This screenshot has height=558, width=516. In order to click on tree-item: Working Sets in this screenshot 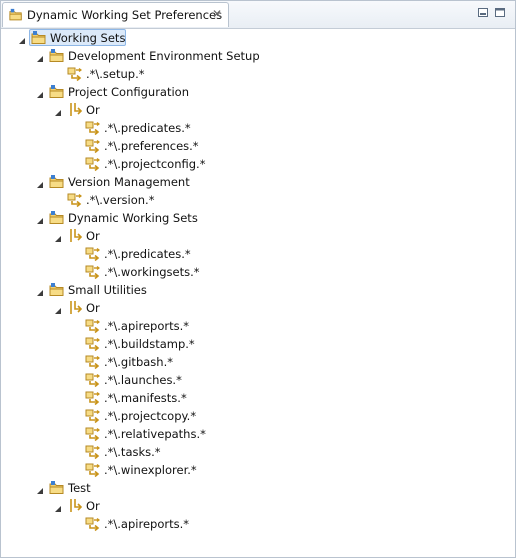, I will do `click(257, 38)`.